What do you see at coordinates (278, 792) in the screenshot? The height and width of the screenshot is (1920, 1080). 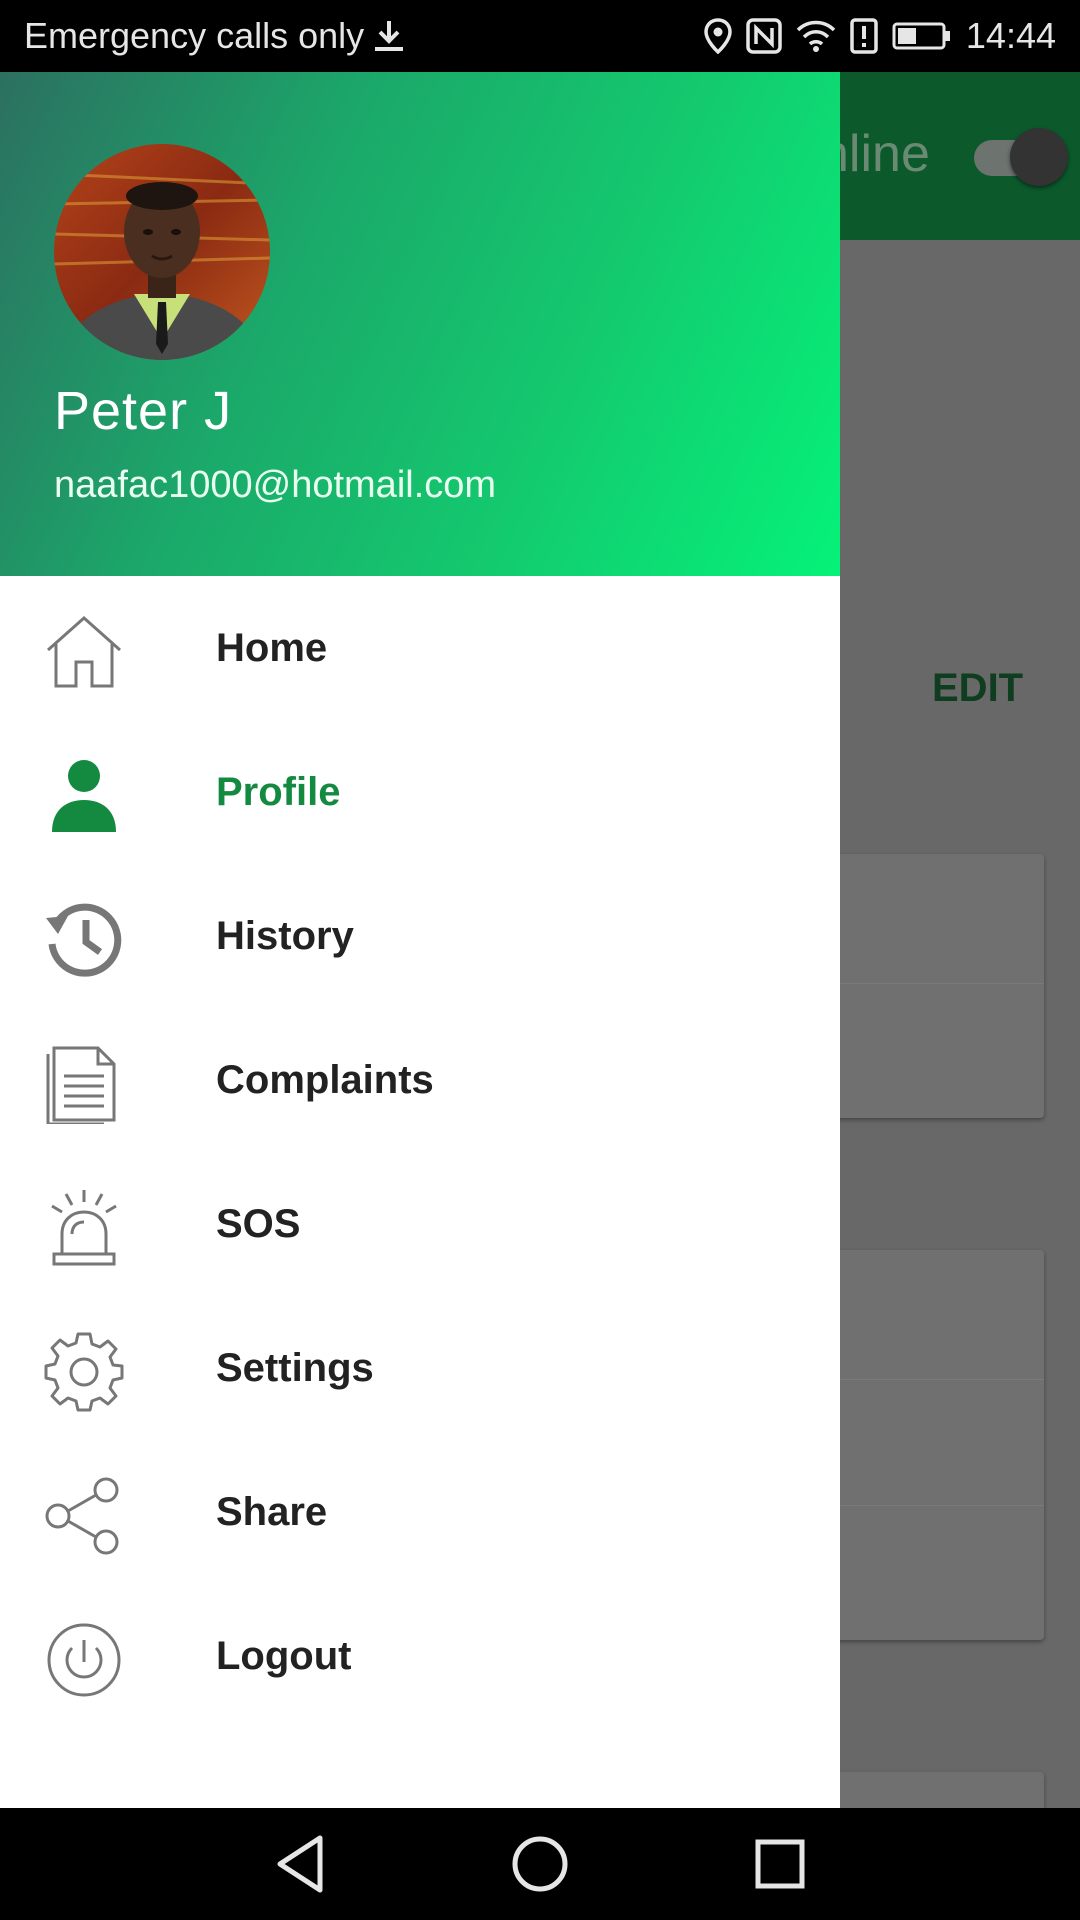 I see `menu-item-label: Profile` at bounding box center [278, 792].